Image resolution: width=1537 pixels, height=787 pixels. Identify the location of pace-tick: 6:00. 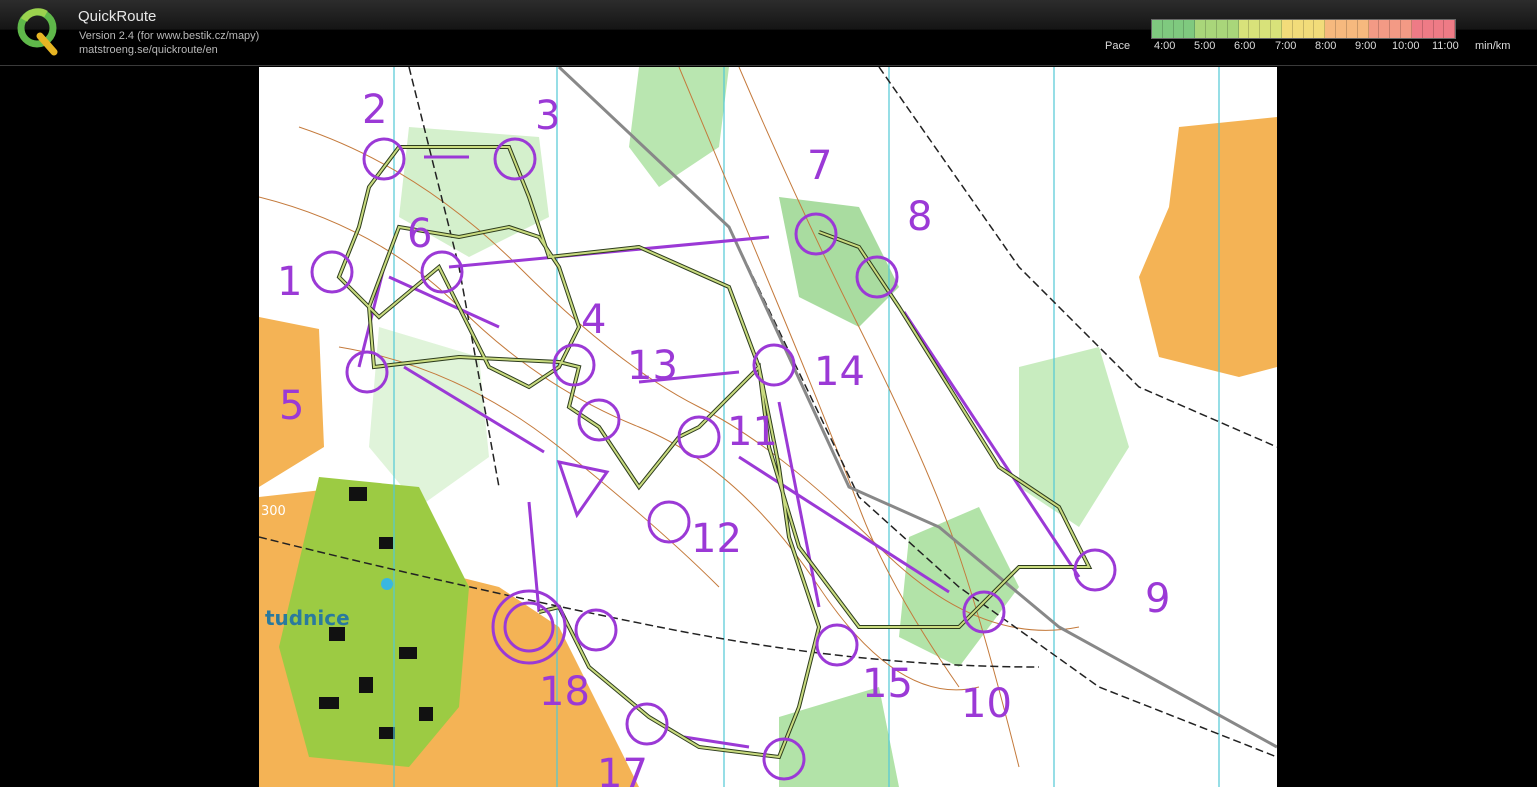
(1245, 46).